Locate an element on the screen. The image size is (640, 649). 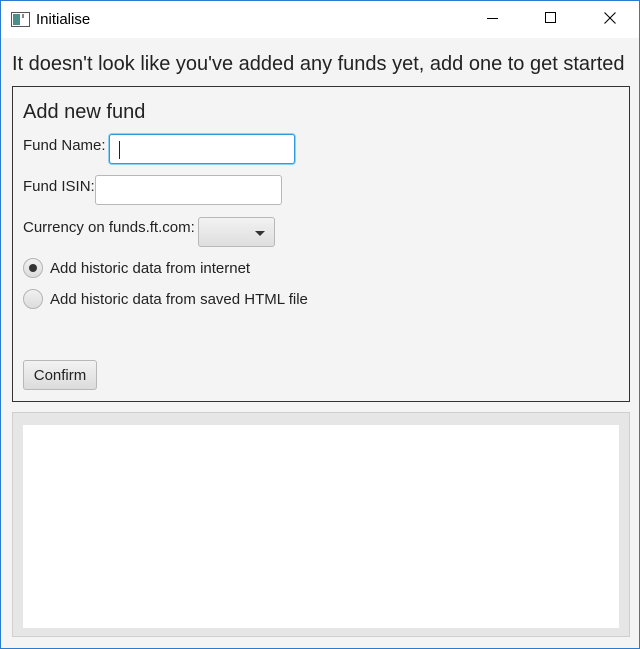
window-title: Initialise is located at coordinates (63, 19).